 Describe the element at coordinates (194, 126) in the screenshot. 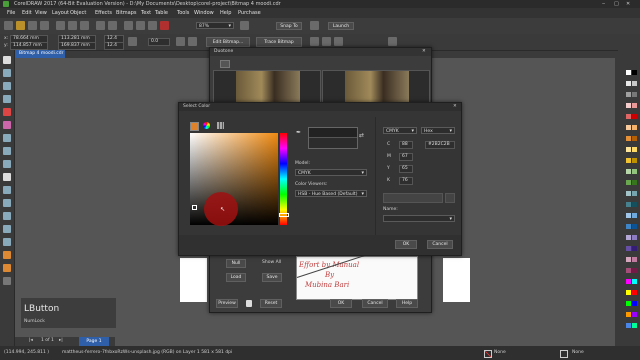

I see `color-viewer-mode-icon` at that location.